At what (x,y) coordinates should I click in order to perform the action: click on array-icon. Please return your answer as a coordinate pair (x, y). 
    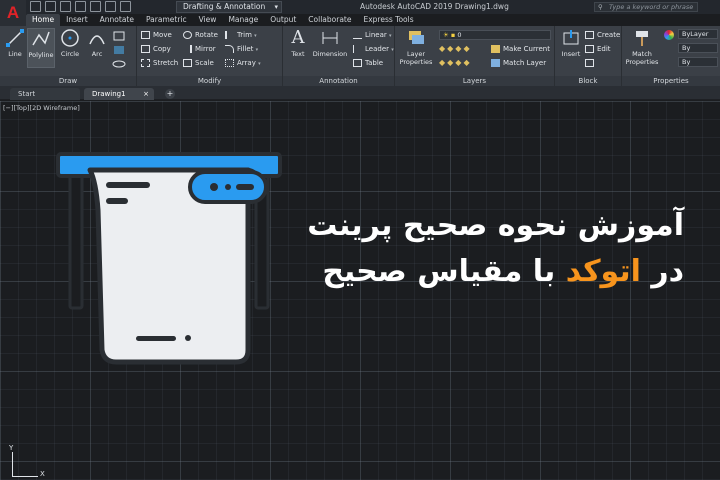
    Looking at the image, I should click on (229, 63).